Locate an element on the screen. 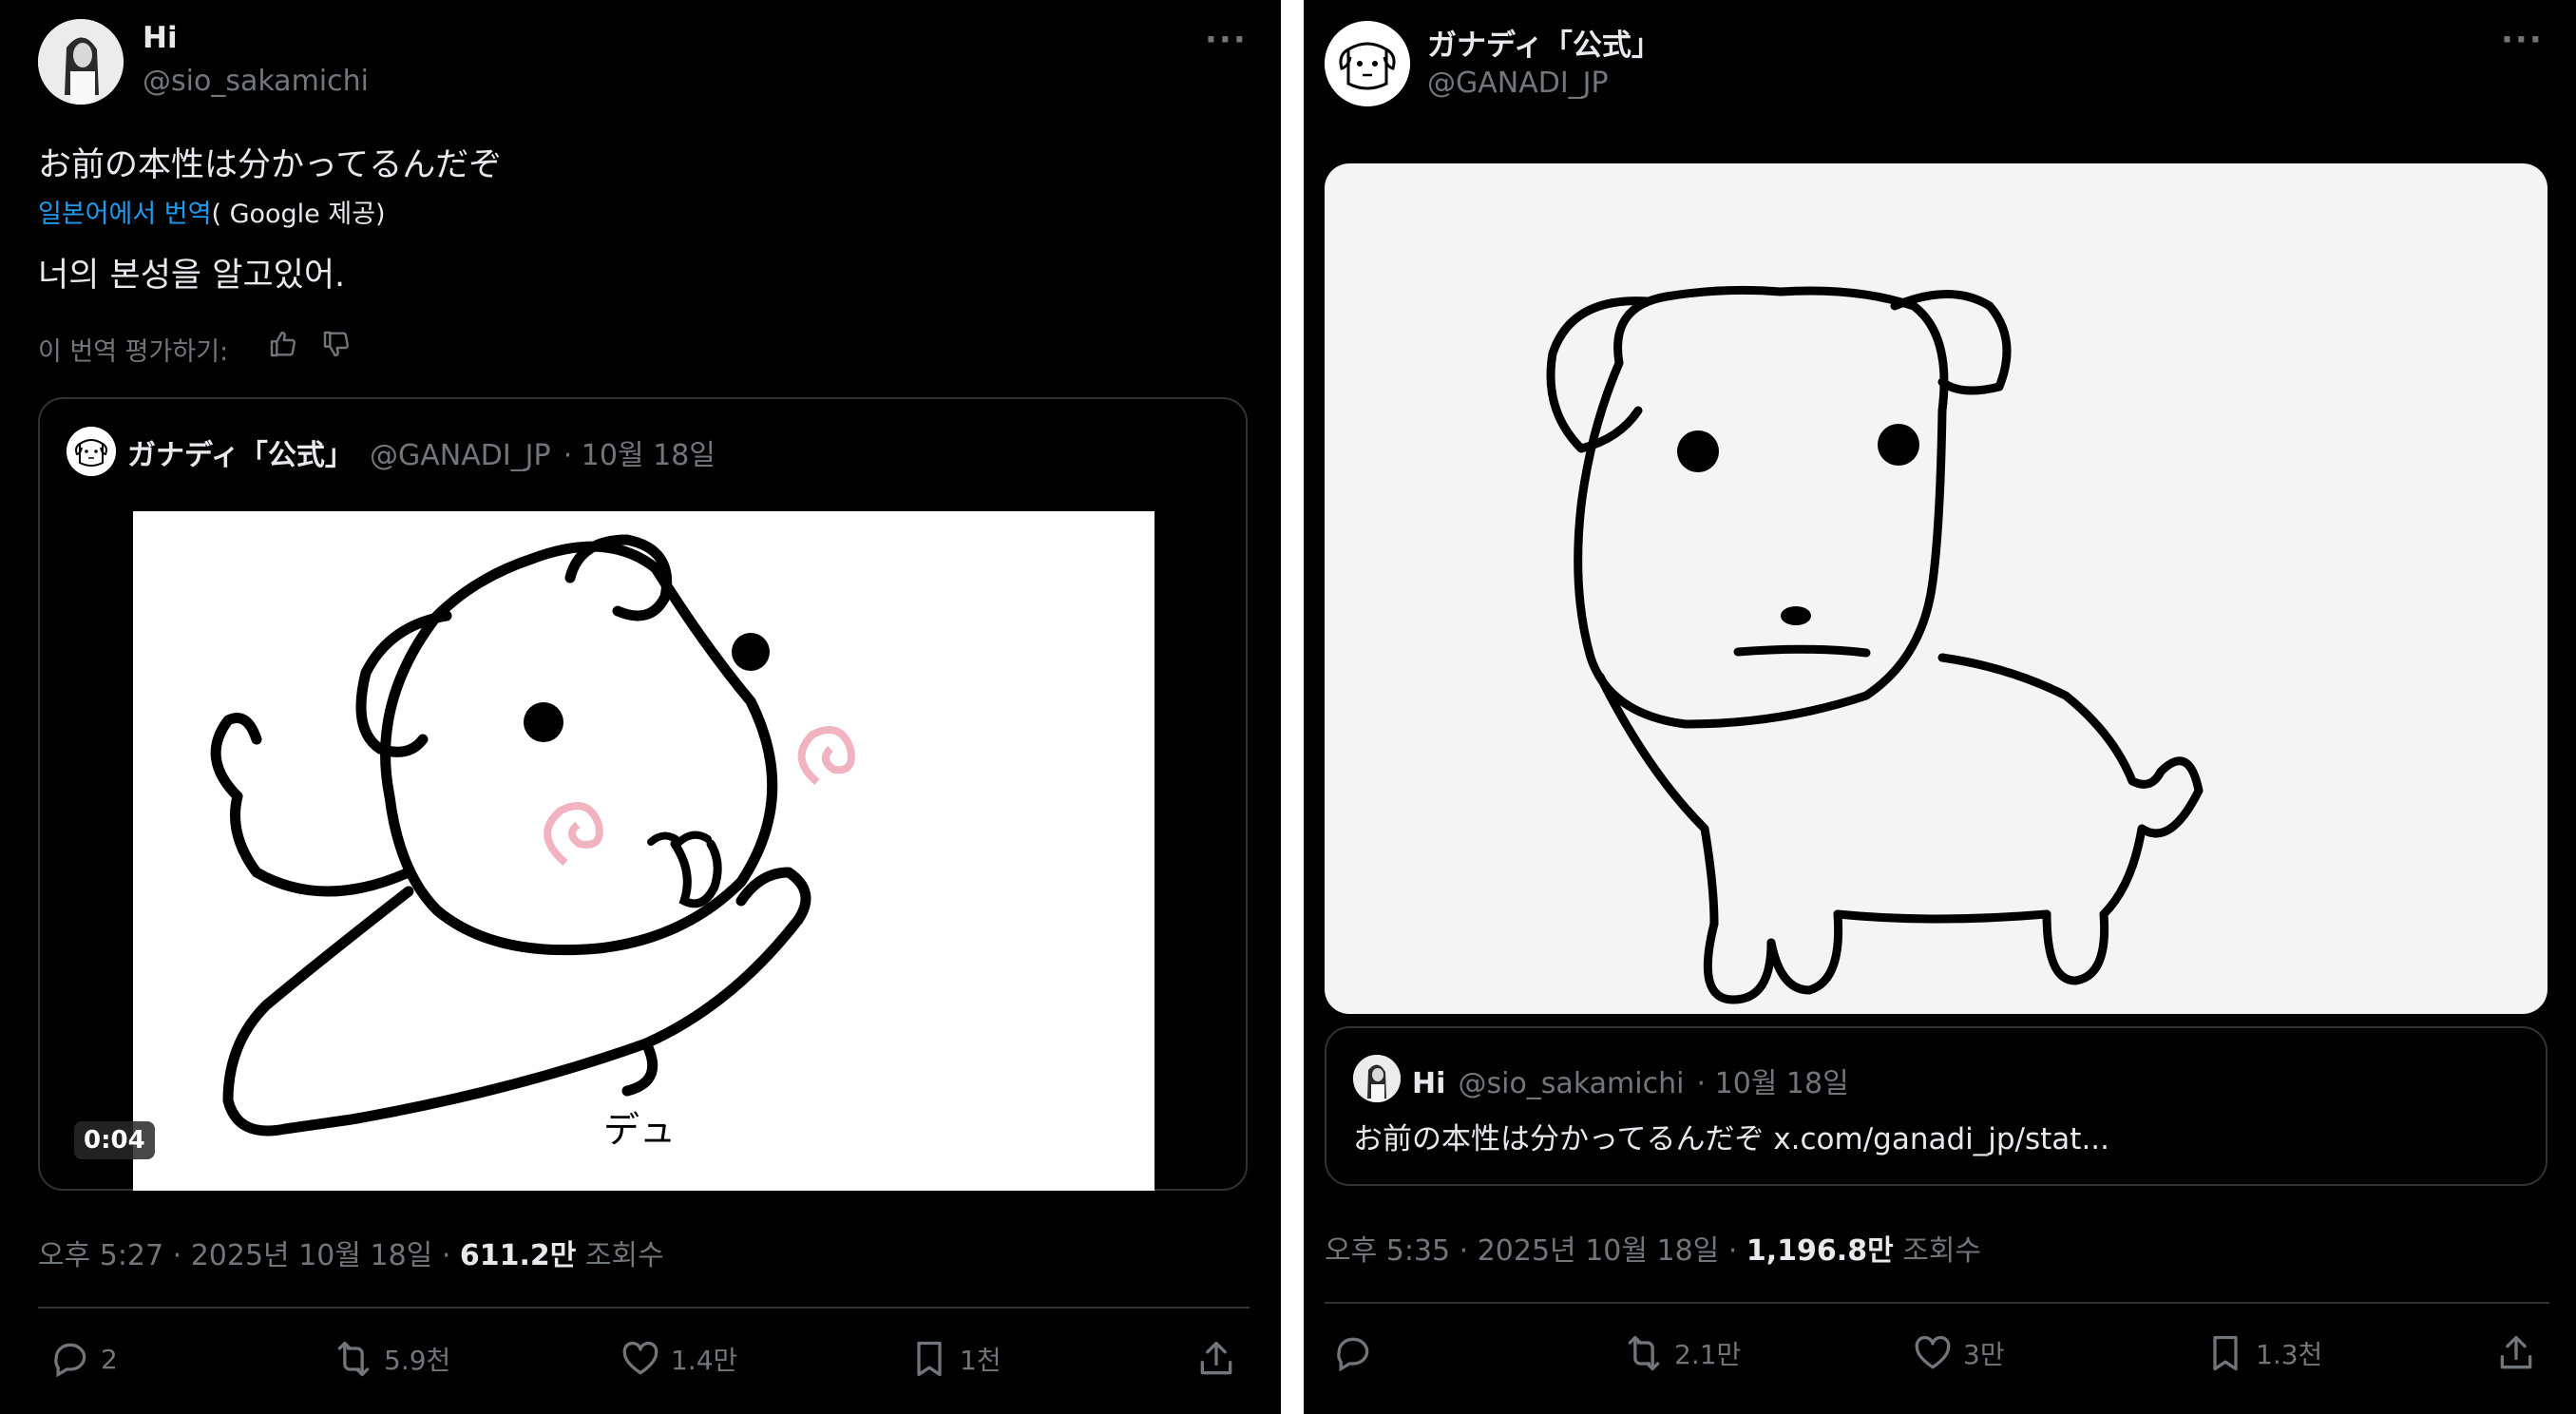  reply-count: 2 is located at coordinates (109, 1359).